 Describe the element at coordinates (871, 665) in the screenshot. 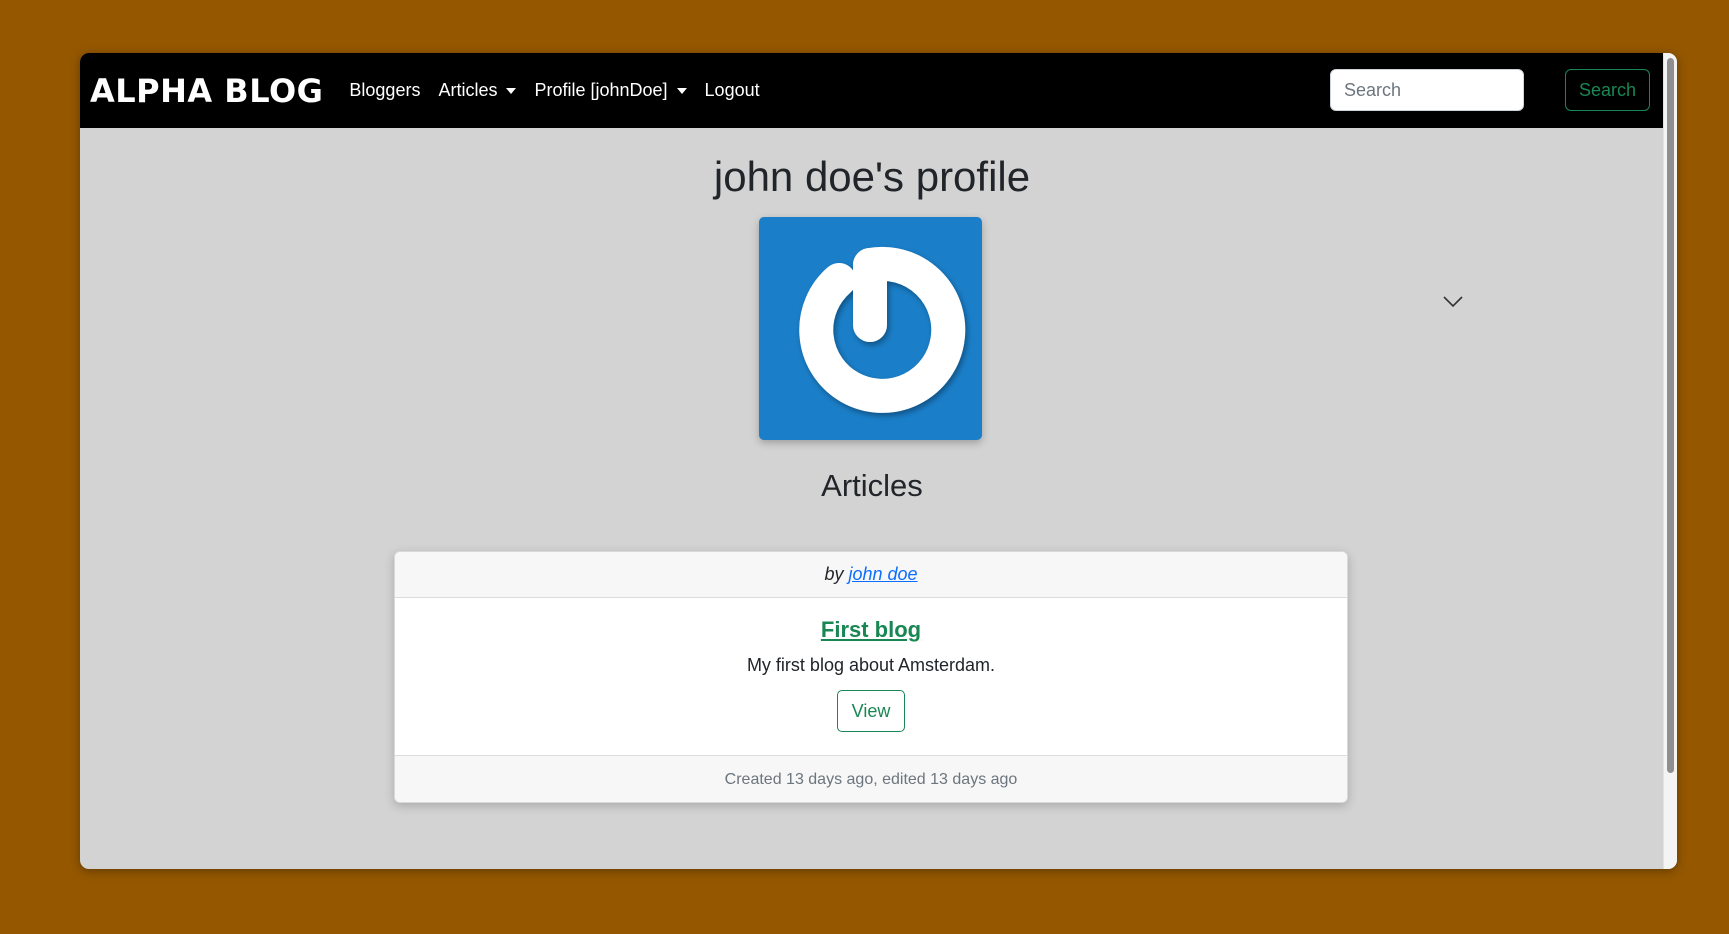

I see `article-description: My first blog about Amsterdam.` at that location.